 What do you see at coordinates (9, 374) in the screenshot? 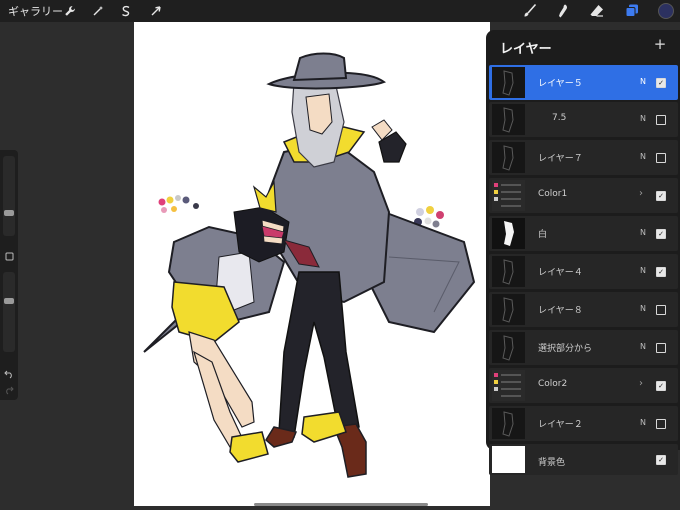
I see `undo-icon` at bounding box center [9, 374].